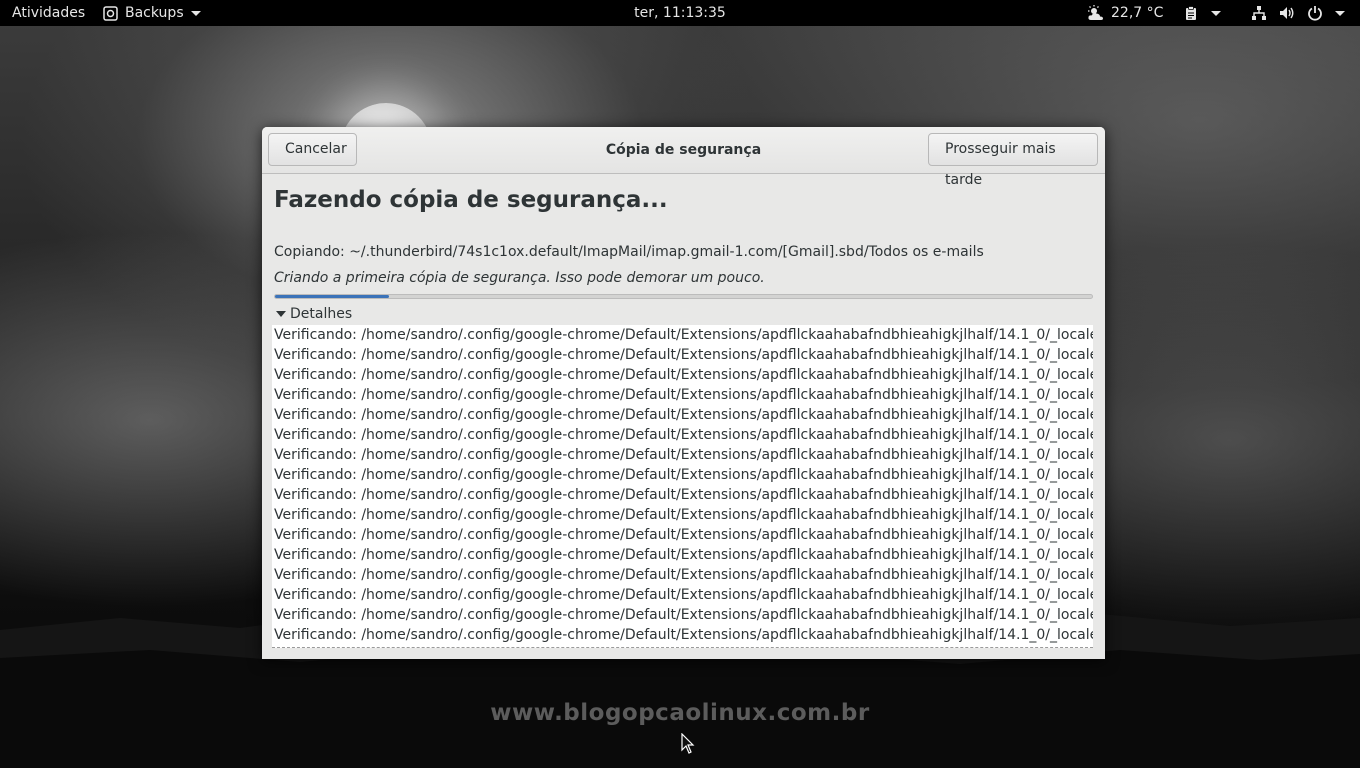 This screenshot has height=768, width=1360. I want to click on cancel-button: Cancelar, so click(312, 149).